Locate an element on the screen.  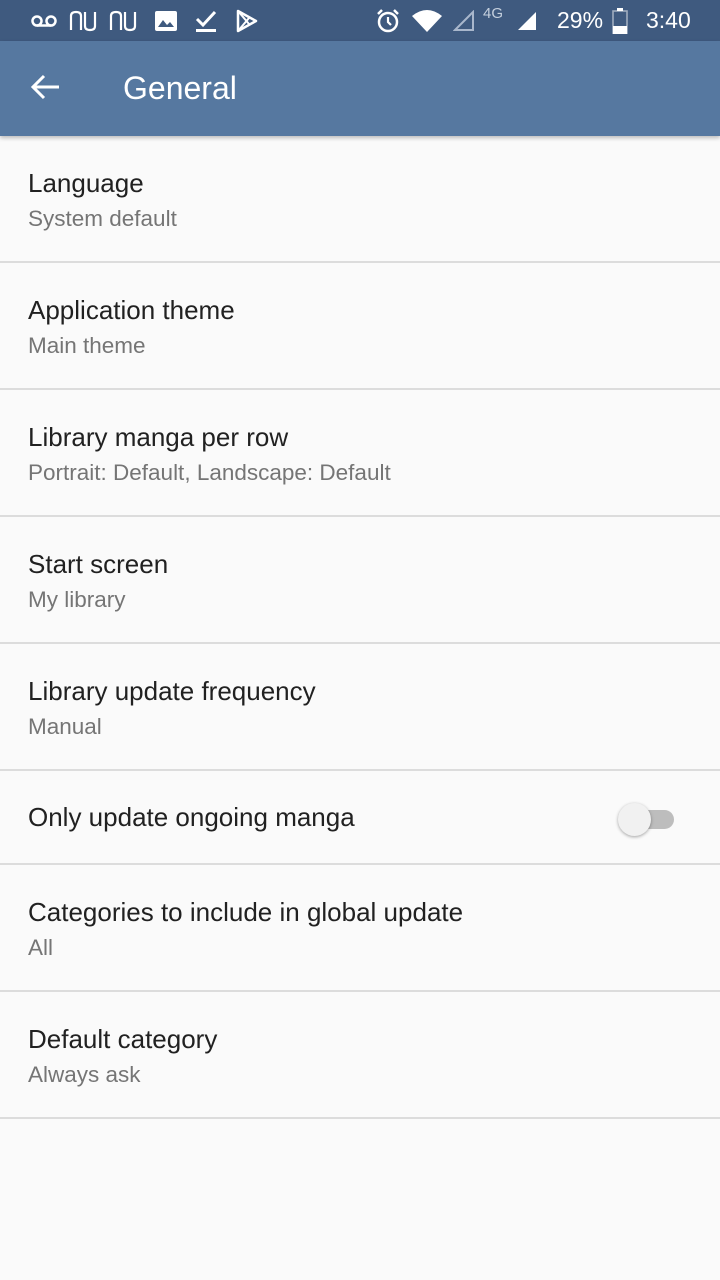
pref-title: Application theme is located at coordinates (131, 310).